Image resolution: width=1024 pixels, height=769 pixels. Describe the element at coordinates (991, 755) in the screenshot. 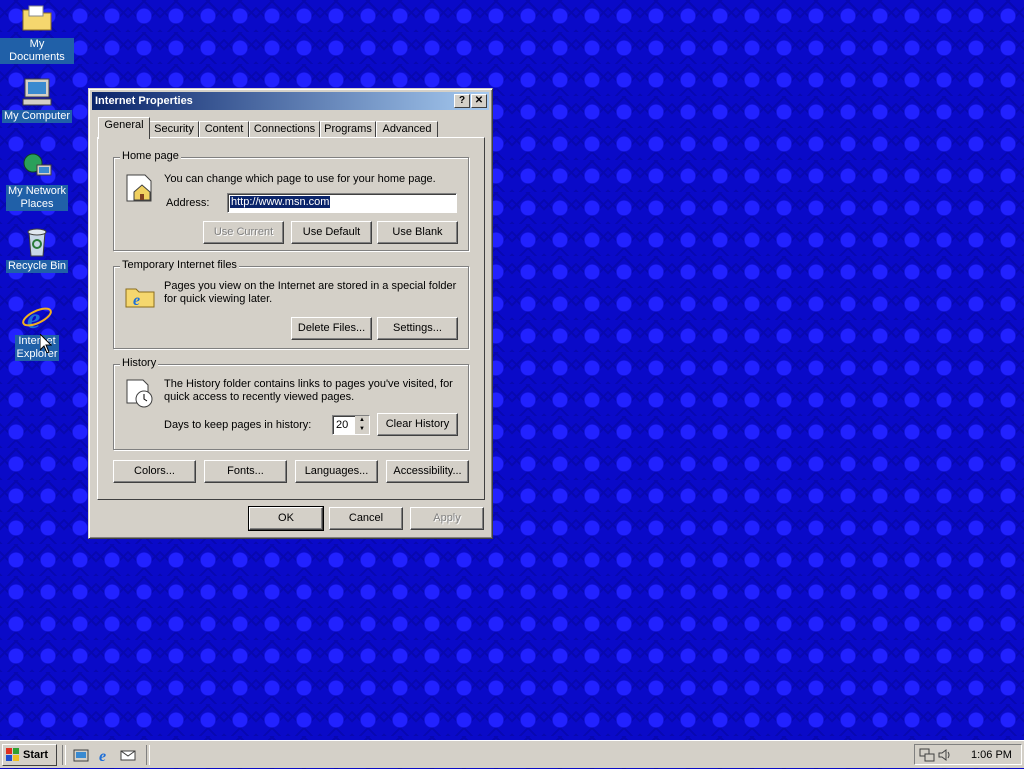

I see `clock: 1:06 PM` at that location.